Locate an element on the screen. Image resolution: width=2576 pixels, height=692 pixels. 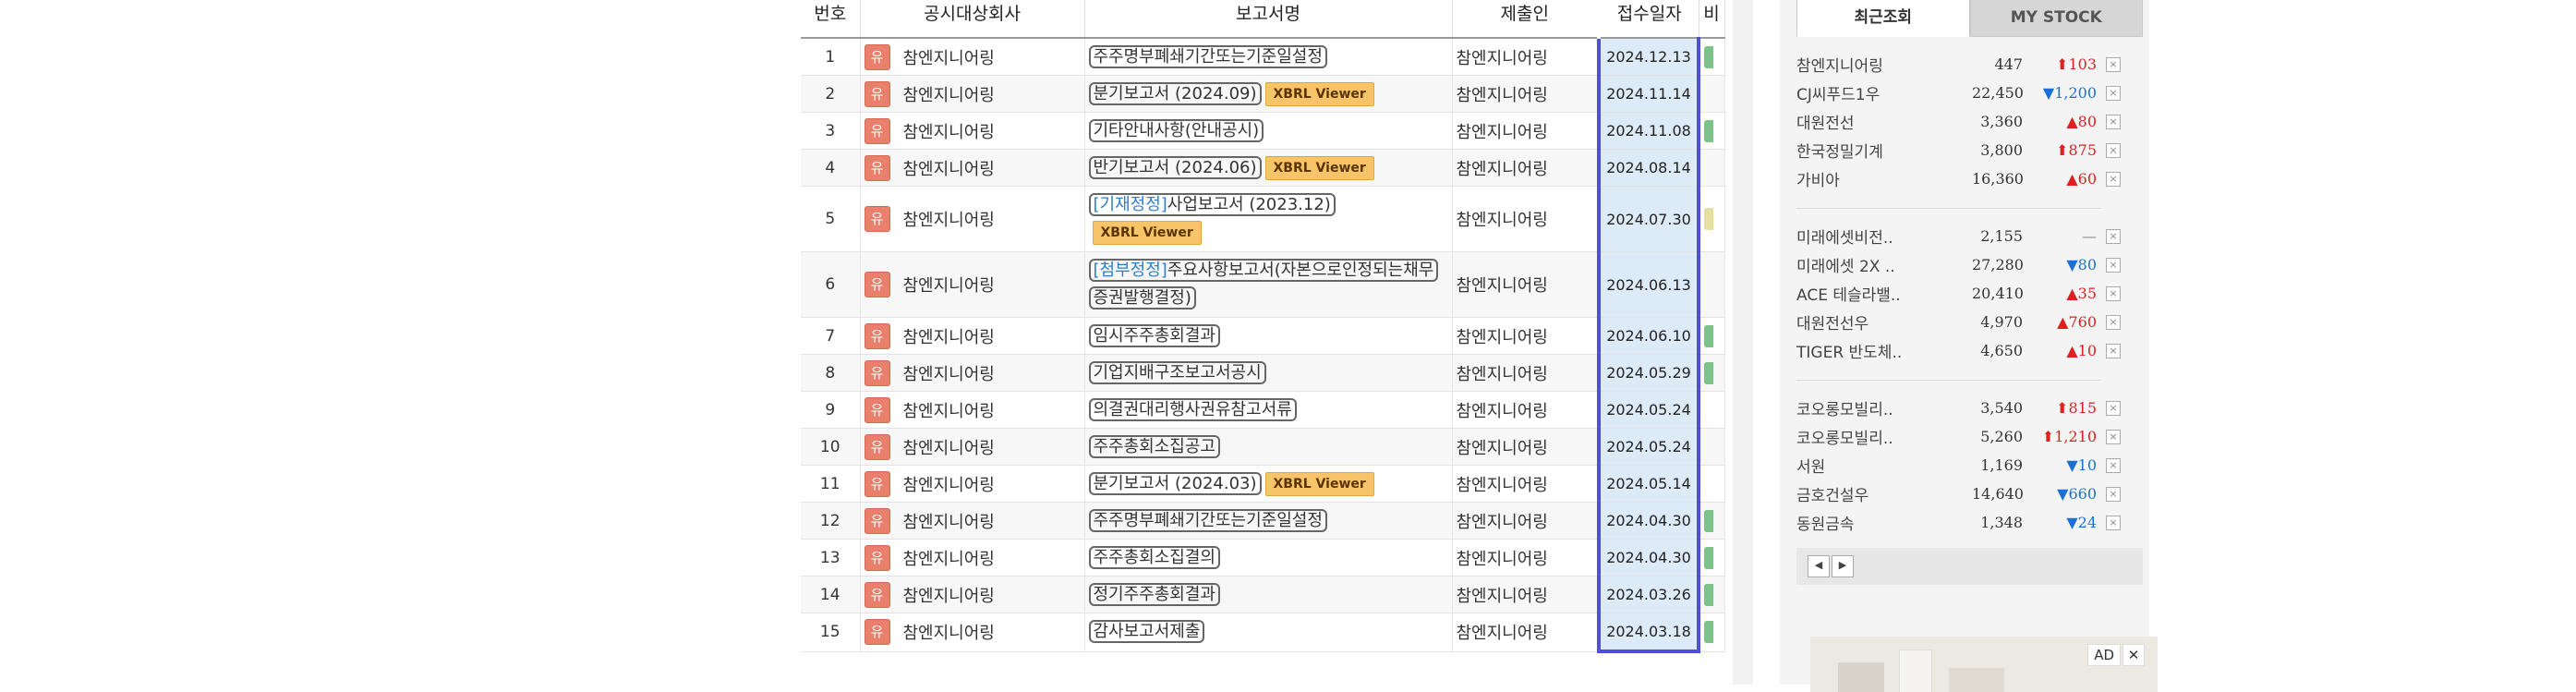
report-title: 반기보고서 (2024.06) is located at coordinates (1175, 167).